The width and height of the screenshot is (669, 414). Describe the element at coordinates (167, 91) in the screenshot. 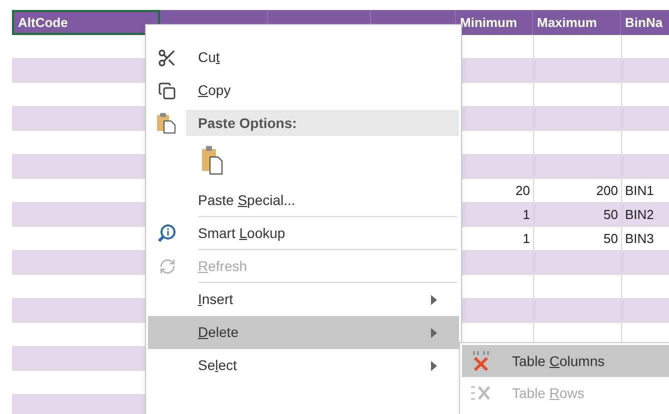

I see `copy-icon` at that location.